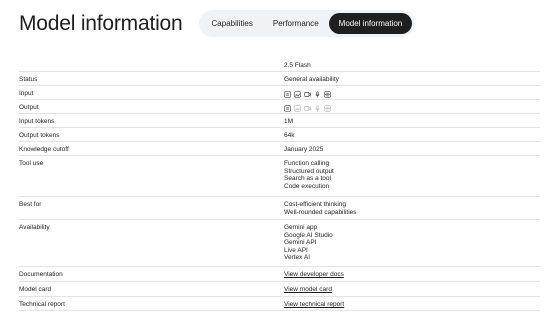 The height and width of the screenshot is (328, 553). I want to click on row-value-technical-report: View technical report, so click(412, 303).